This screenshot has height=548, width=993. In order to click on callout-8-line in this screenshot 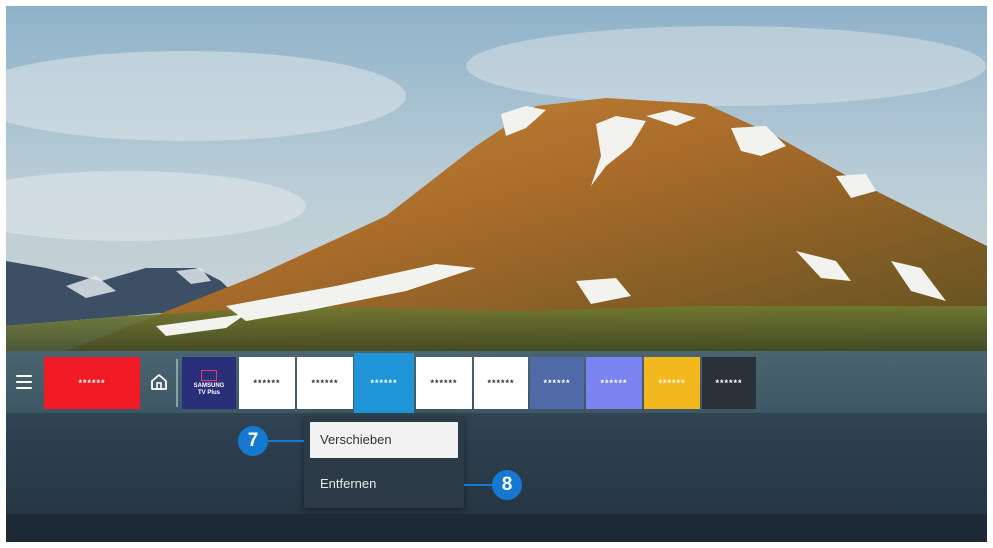, I will do `click(478, 485)`.